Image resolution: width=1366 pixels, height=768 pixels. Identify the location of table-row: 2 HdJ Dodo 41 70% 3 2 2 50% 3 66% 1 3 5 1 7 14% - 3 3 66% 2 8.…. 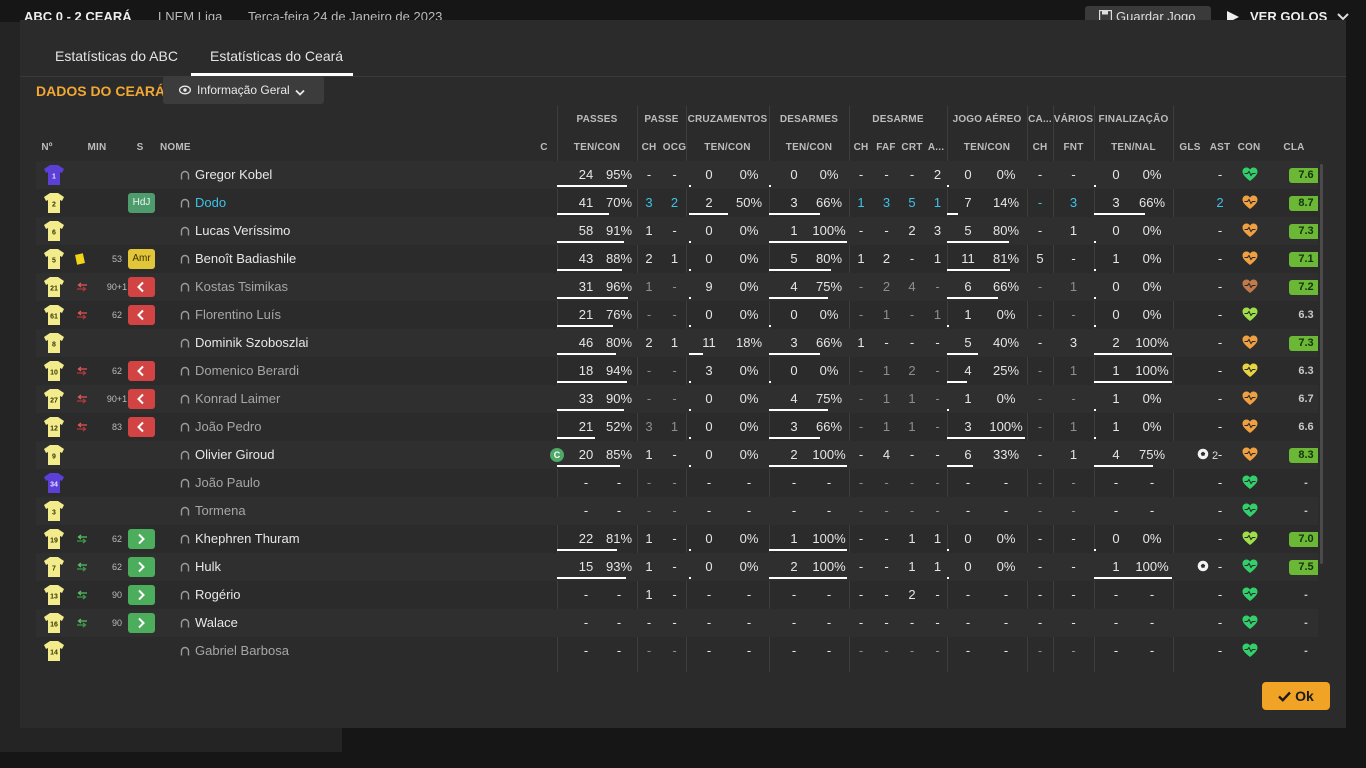
(677, 203).